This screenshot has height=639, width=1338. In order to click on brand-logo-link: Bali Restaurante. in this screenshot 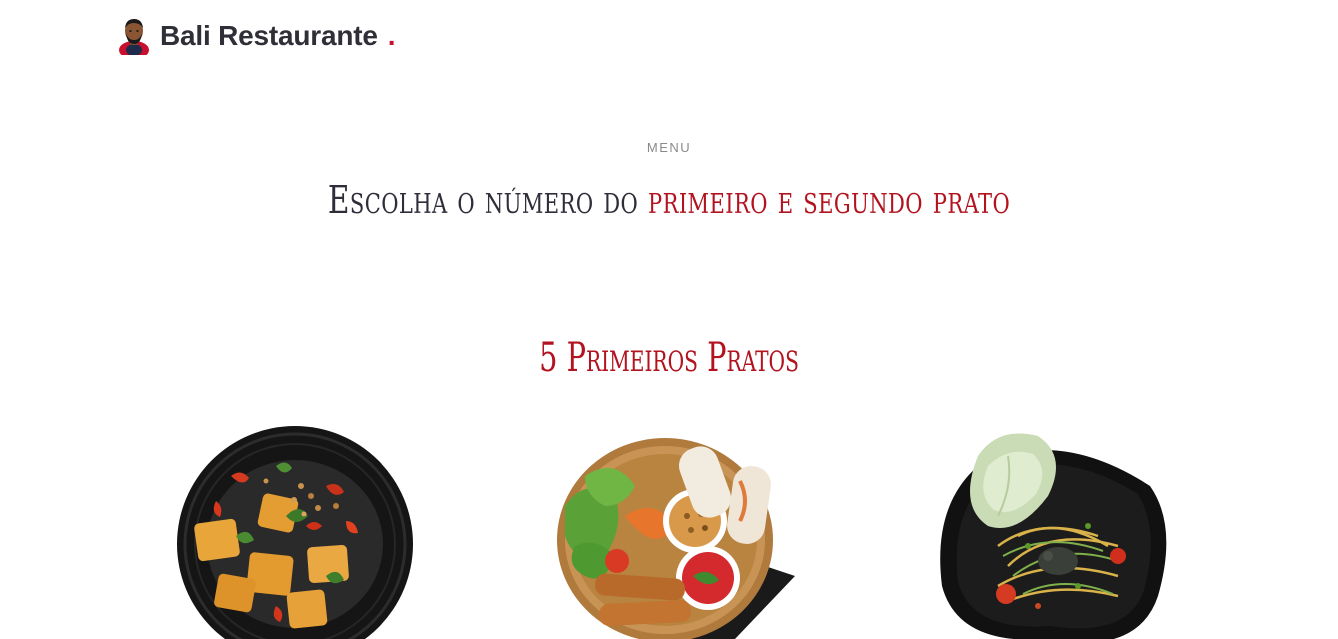, I will do `click(257, 36)`.